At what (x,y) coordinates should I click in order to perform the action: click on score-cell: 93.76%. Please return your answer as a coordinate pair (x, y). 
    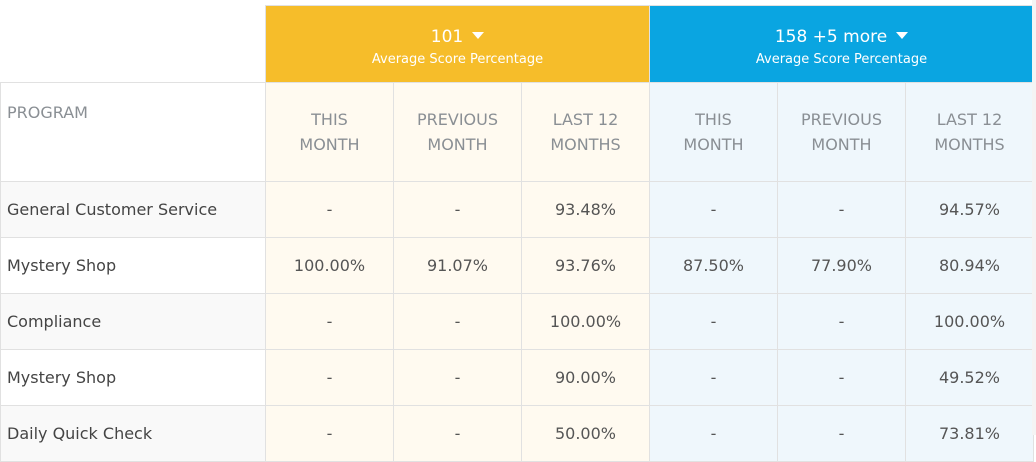
    Looking at the image, I should click on (585, 265).